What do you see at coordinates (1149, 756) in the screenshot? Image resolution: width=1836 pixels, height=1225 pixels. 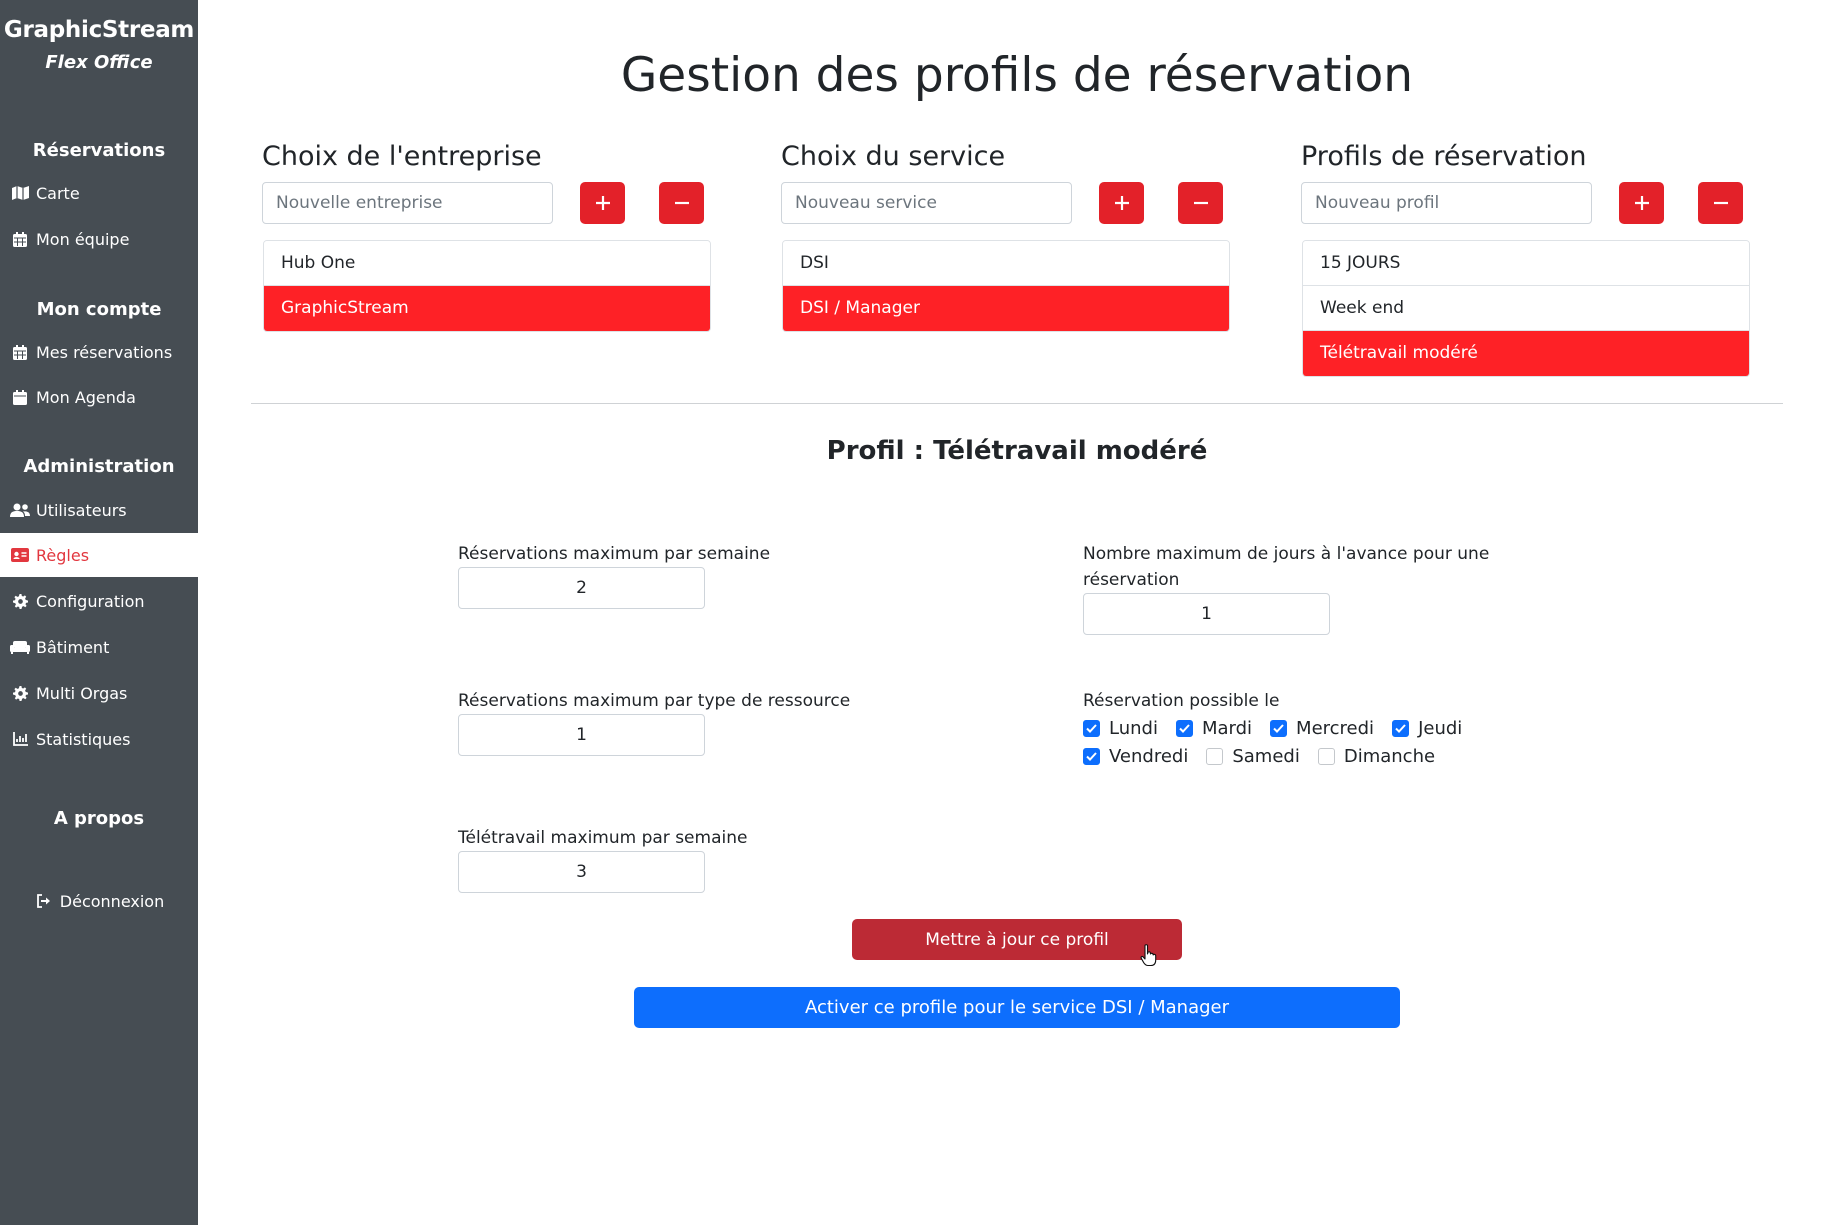 I see `day-label: Vendredi` at bounding box center [1149, 756].